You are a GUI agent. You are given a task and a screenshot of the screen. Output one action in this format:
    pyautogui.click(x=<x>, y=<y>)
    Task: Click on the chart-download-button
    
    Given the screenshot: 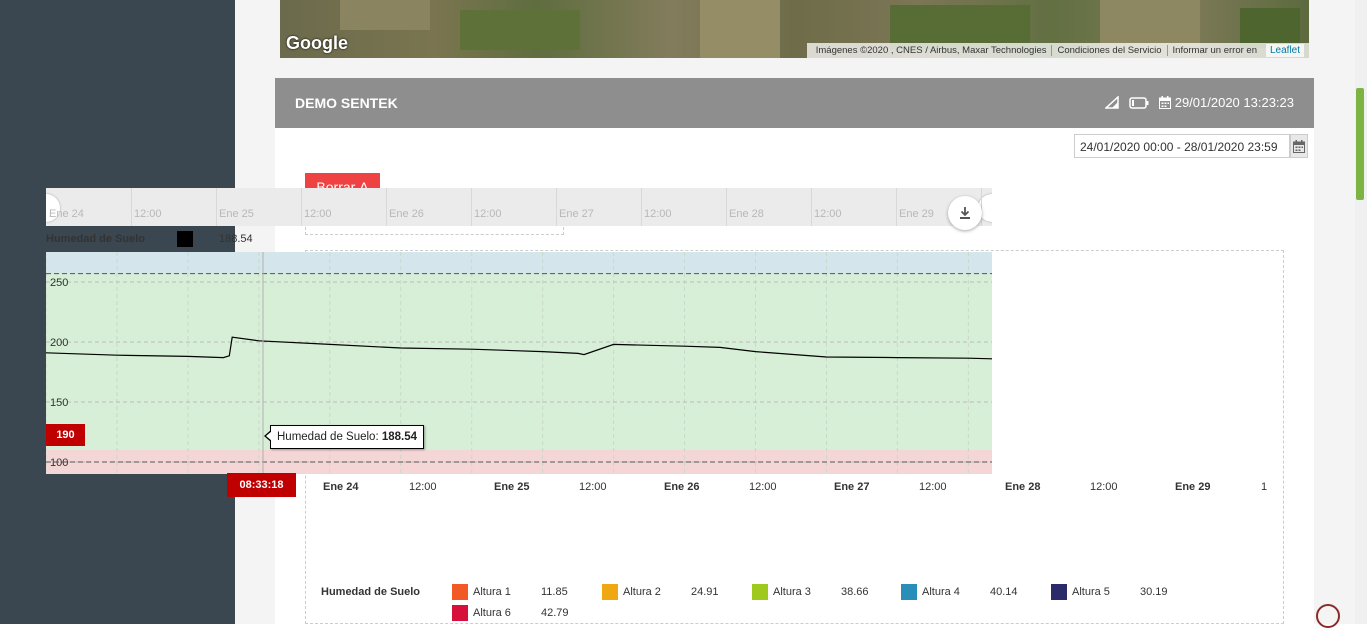 What is the action you would take?
    pyautogui.click(x=965, y=213)
    